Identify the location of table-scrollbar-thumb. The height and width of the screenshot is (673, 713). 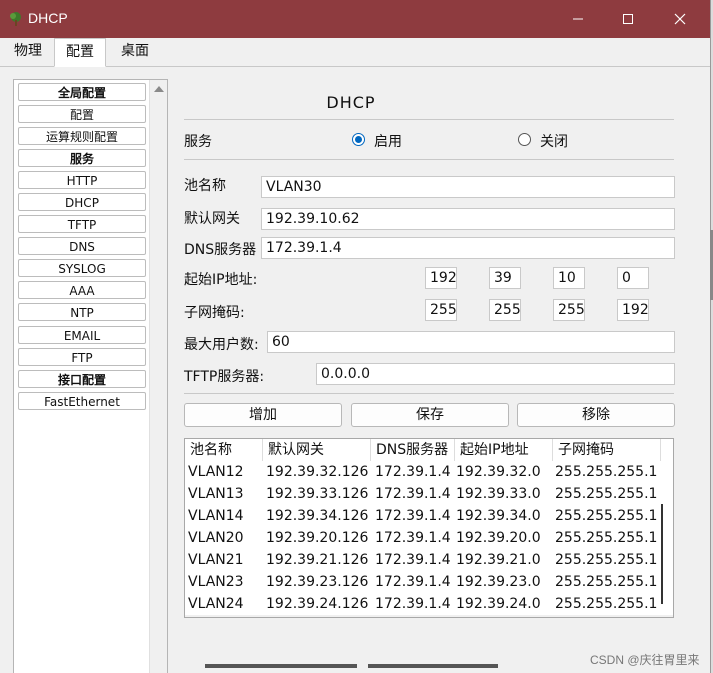
(662, 554).